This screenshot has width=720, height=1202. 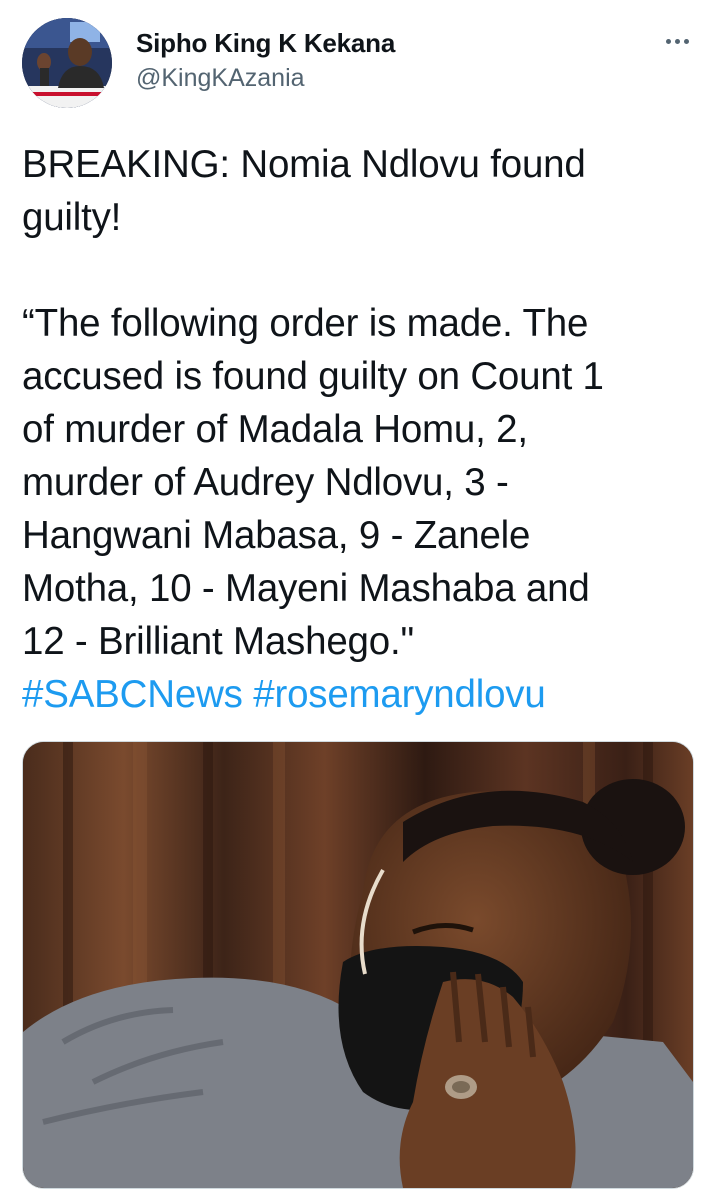 What do you see at coordinates (304, 191) in the screenshot?
I see `tweet-headline: BREAKING: Nomia Ndlovu found guilty!` at bounding box center [304, 191].